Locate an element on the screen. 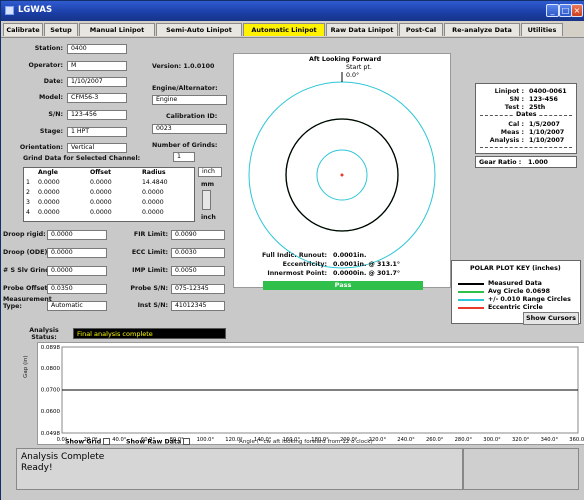 This screenshot has height=500, width=584. tab-re-analyze-data: Re-analyze Data is located at coordinates (482, 29).